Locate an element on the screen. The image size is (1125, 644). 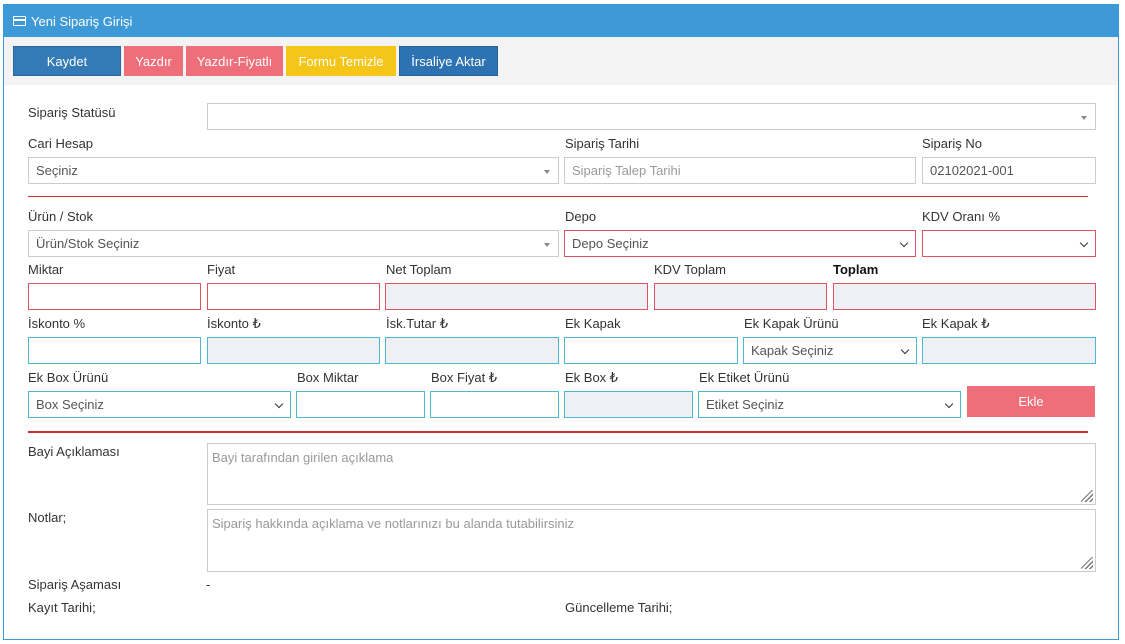
extra-cover-input is located at coordinates (651, 350).